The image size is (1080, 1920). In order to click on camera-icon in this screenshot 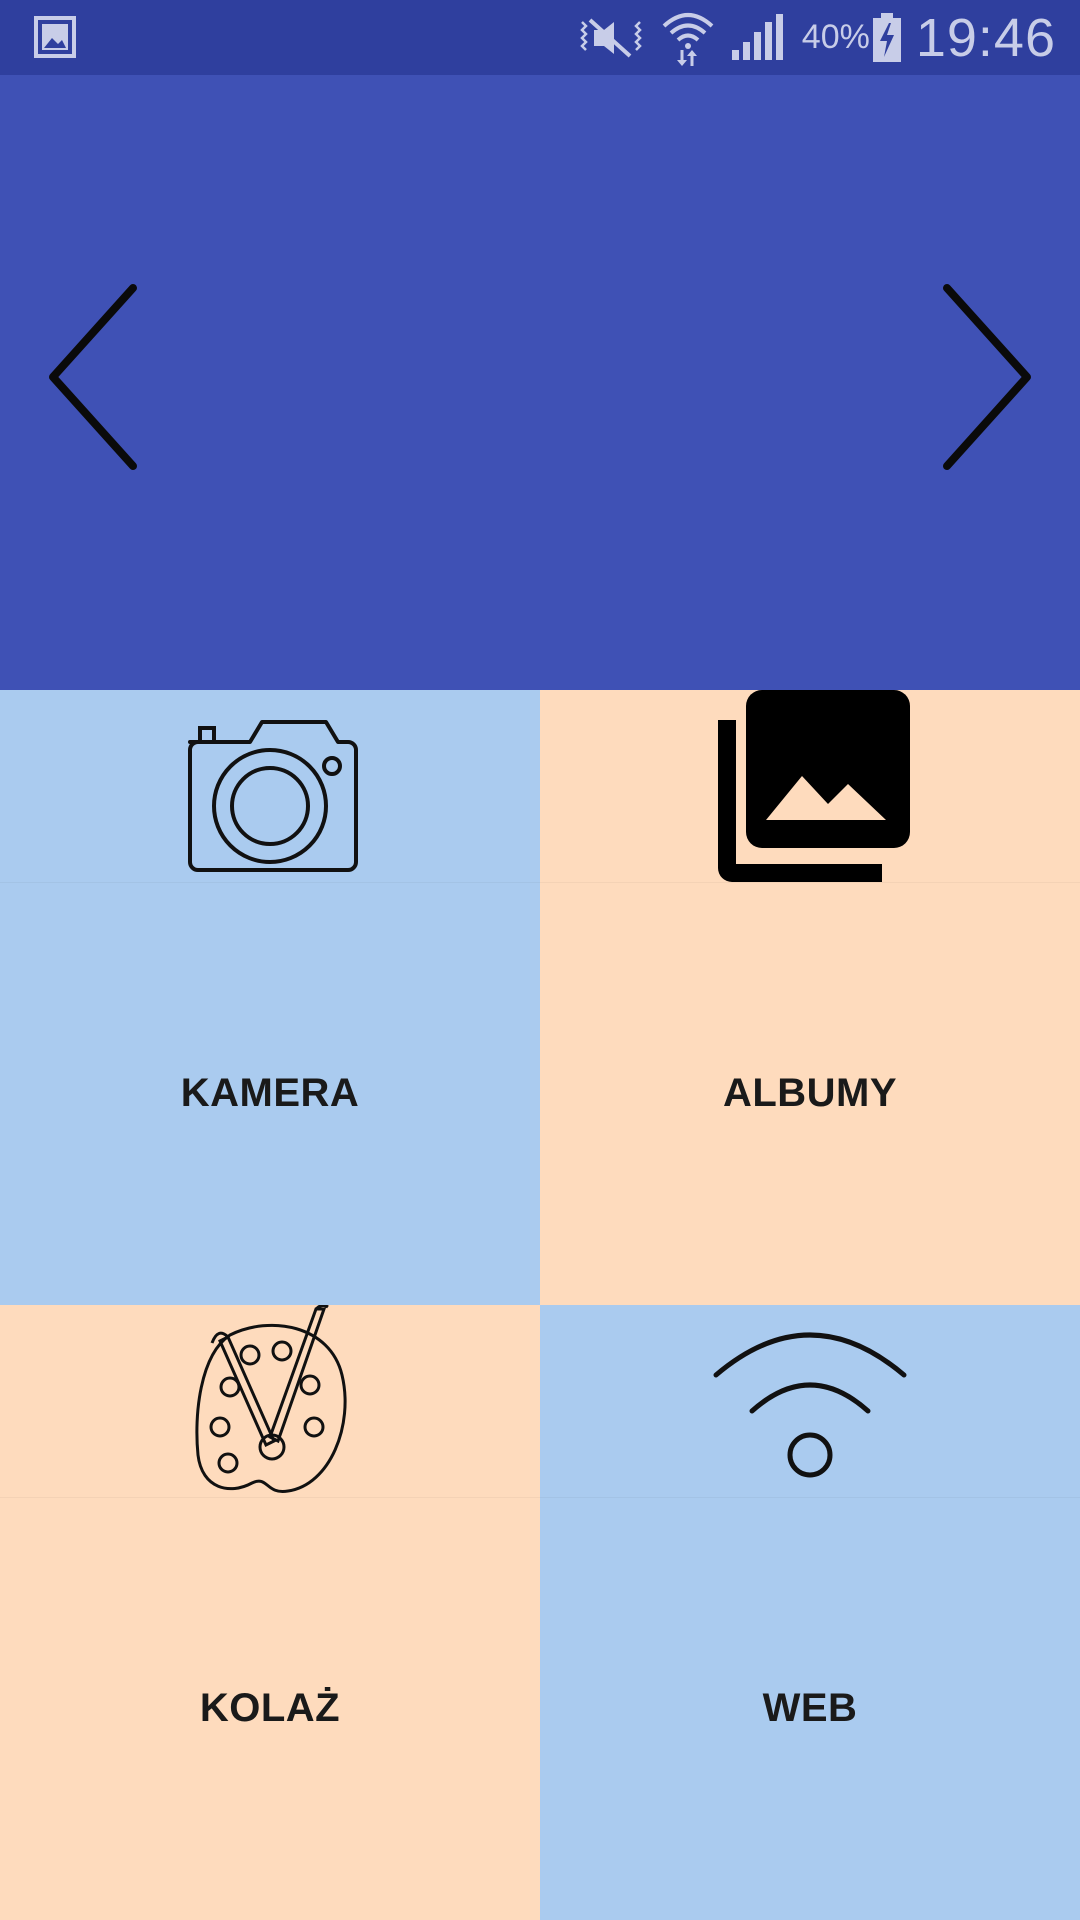, I will do `click(270, 786)`.